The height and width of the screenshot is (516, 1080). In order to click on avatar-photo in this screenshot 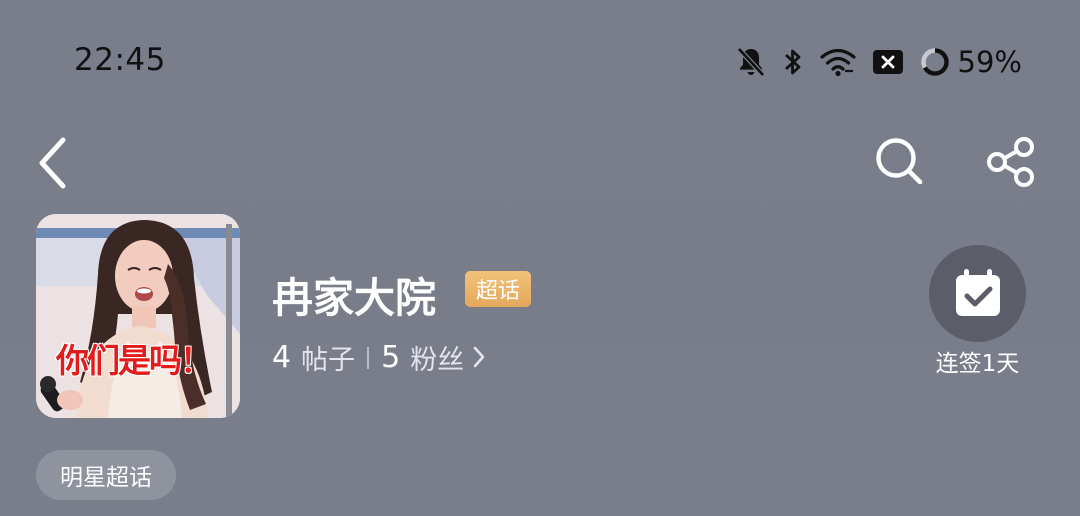, I will do `click(138, 316)`.